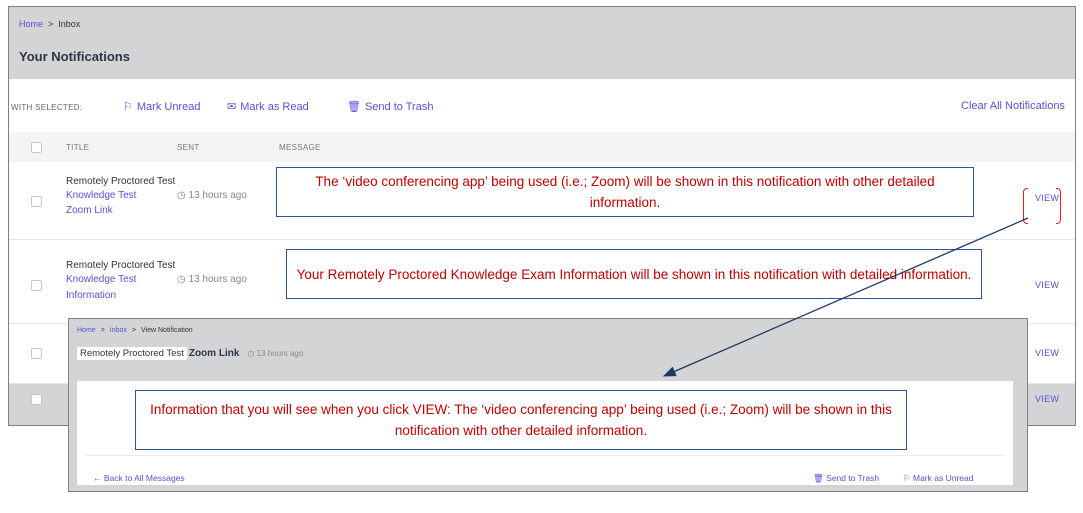 The height and width of the screenshot is (513, 1083). I want to click on breadcrumb-home-link: Home, so click(31, 24).